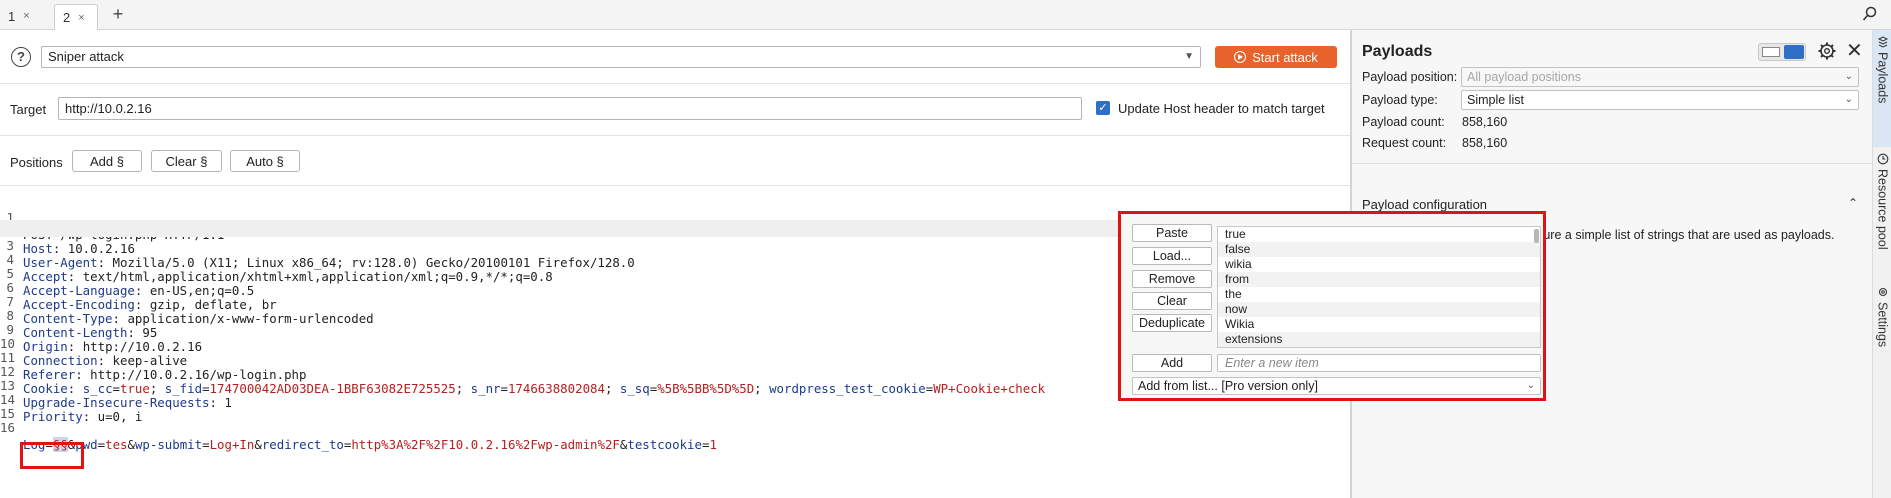  I want to click on side-panel-tabs: Payloads Resource pool Settings, so click(1881, 264).